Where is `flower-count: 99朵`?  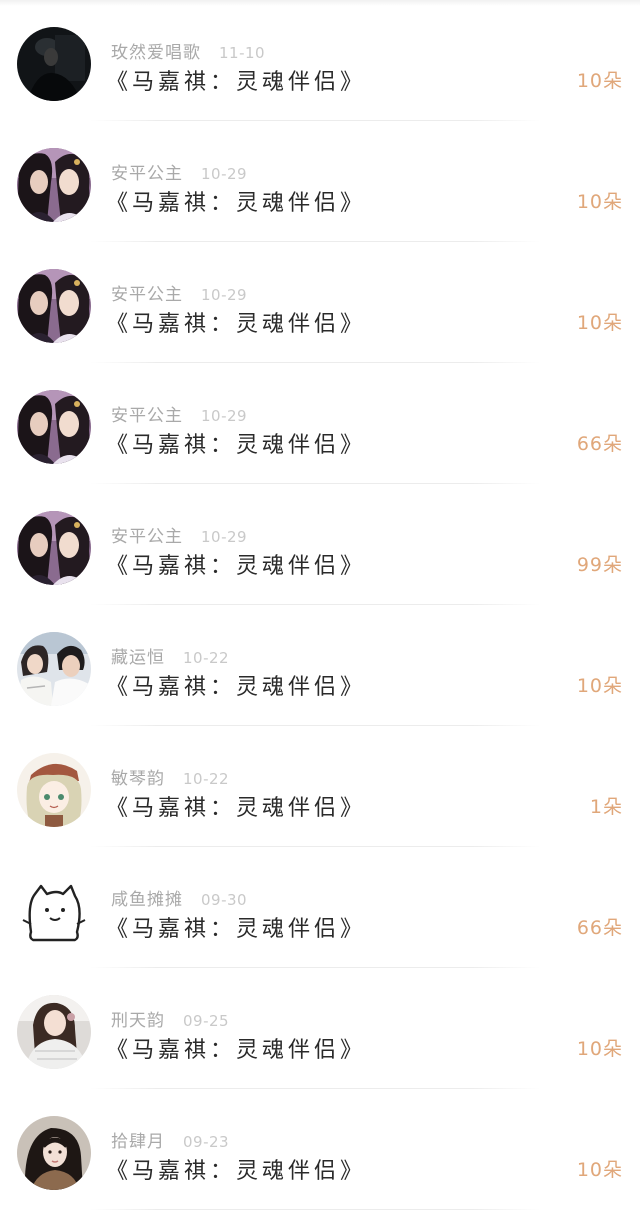
flower-count: 99朵 is located at coordinates (599, 565).